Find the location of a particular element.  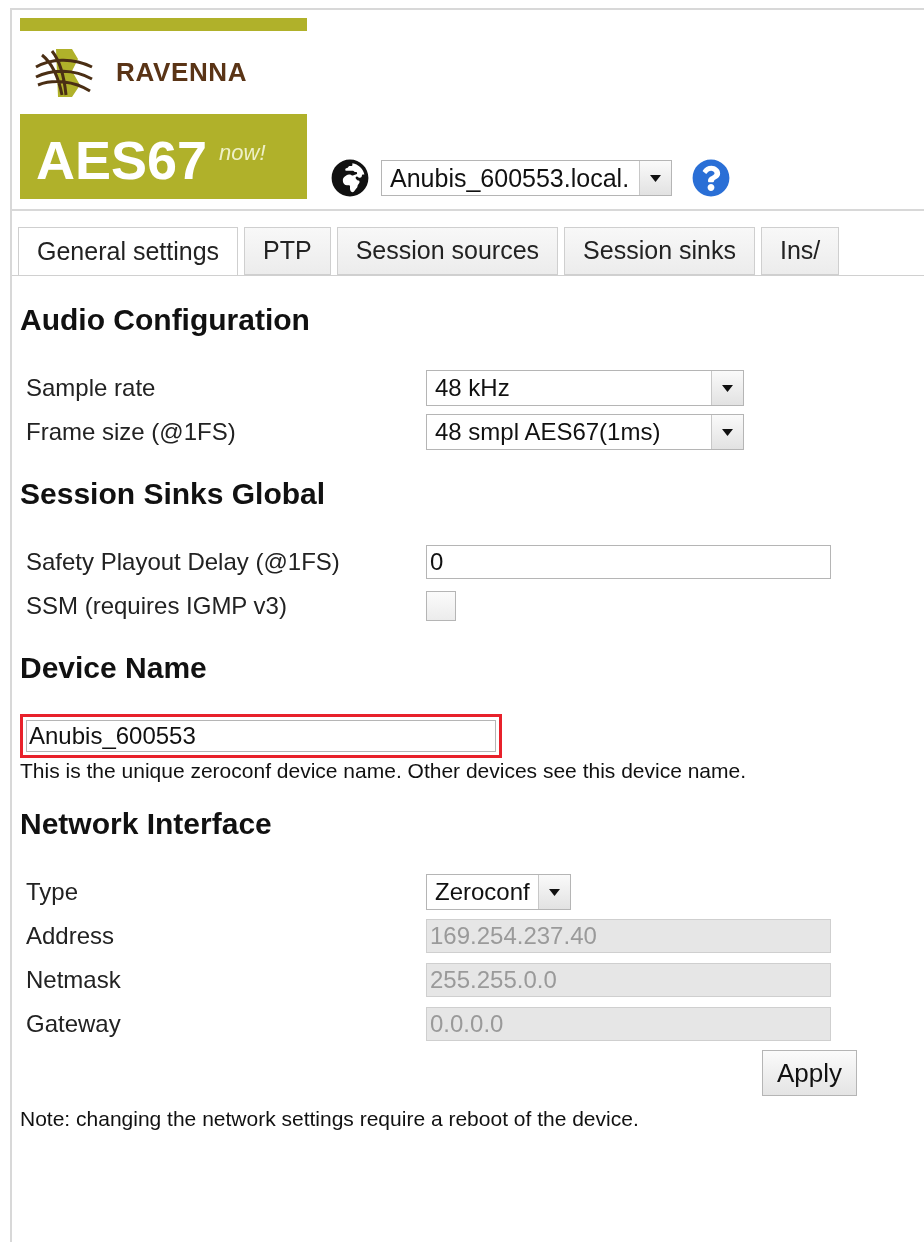

note-text: Note: changing the network settings require a reboot of the device. is located at coordinates (330, 1119).